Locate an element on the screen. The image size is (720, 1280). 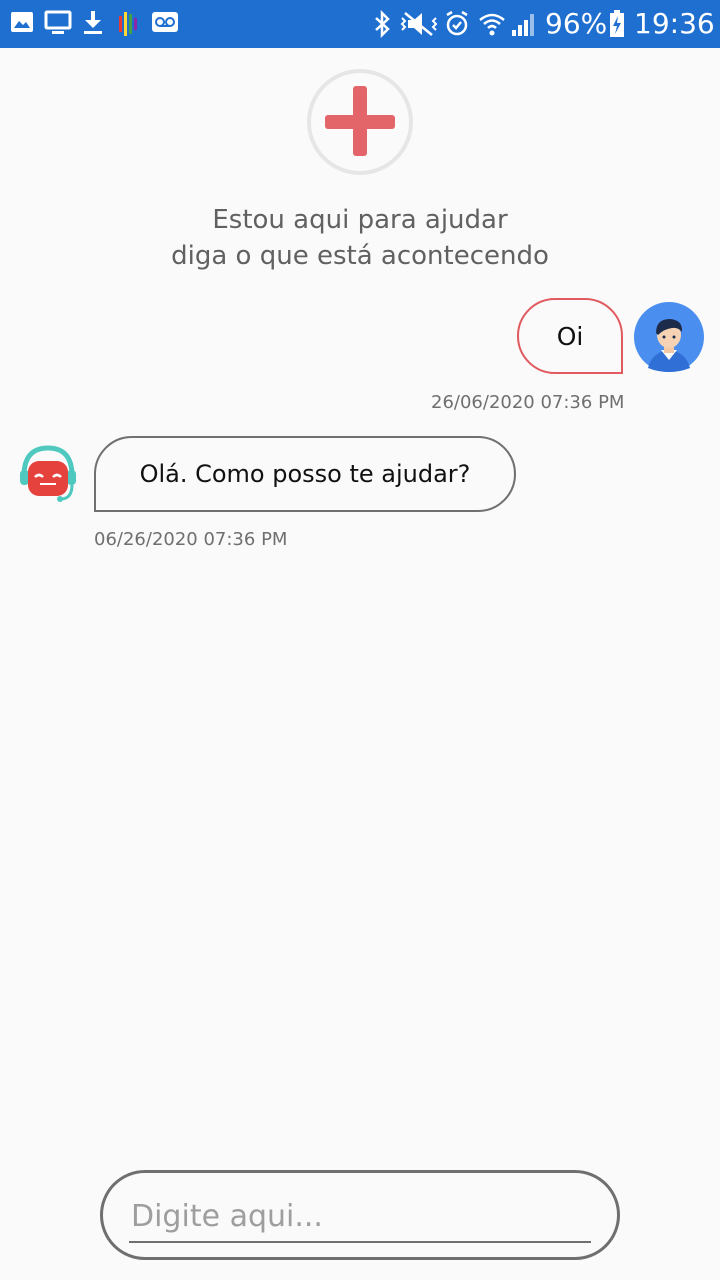
intro-line-2: diga o que está acontecendo is located at coordinates (360, 256).